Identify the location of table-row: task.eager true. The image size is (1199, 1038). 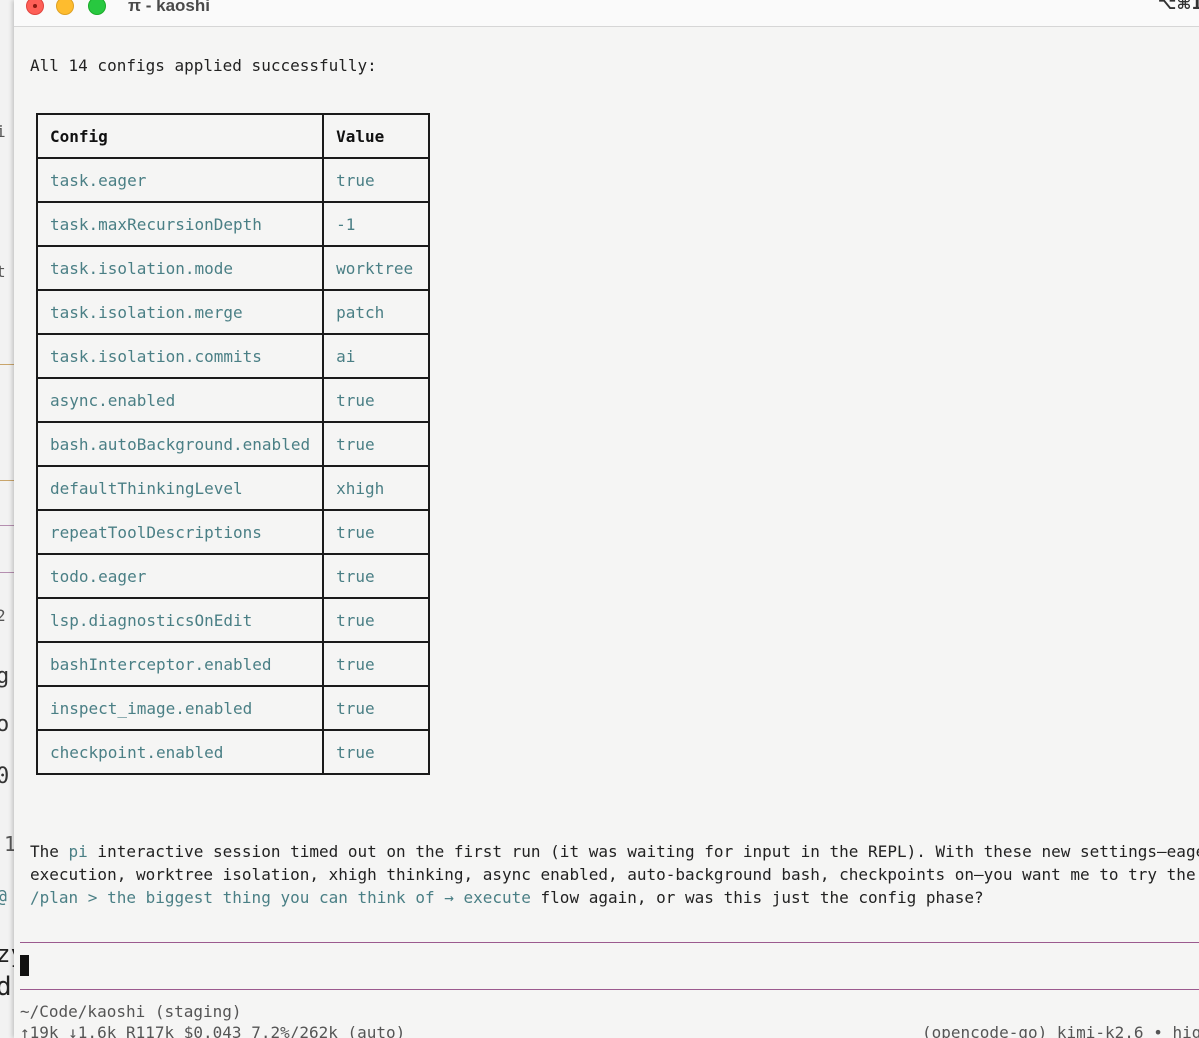
(233, 180).